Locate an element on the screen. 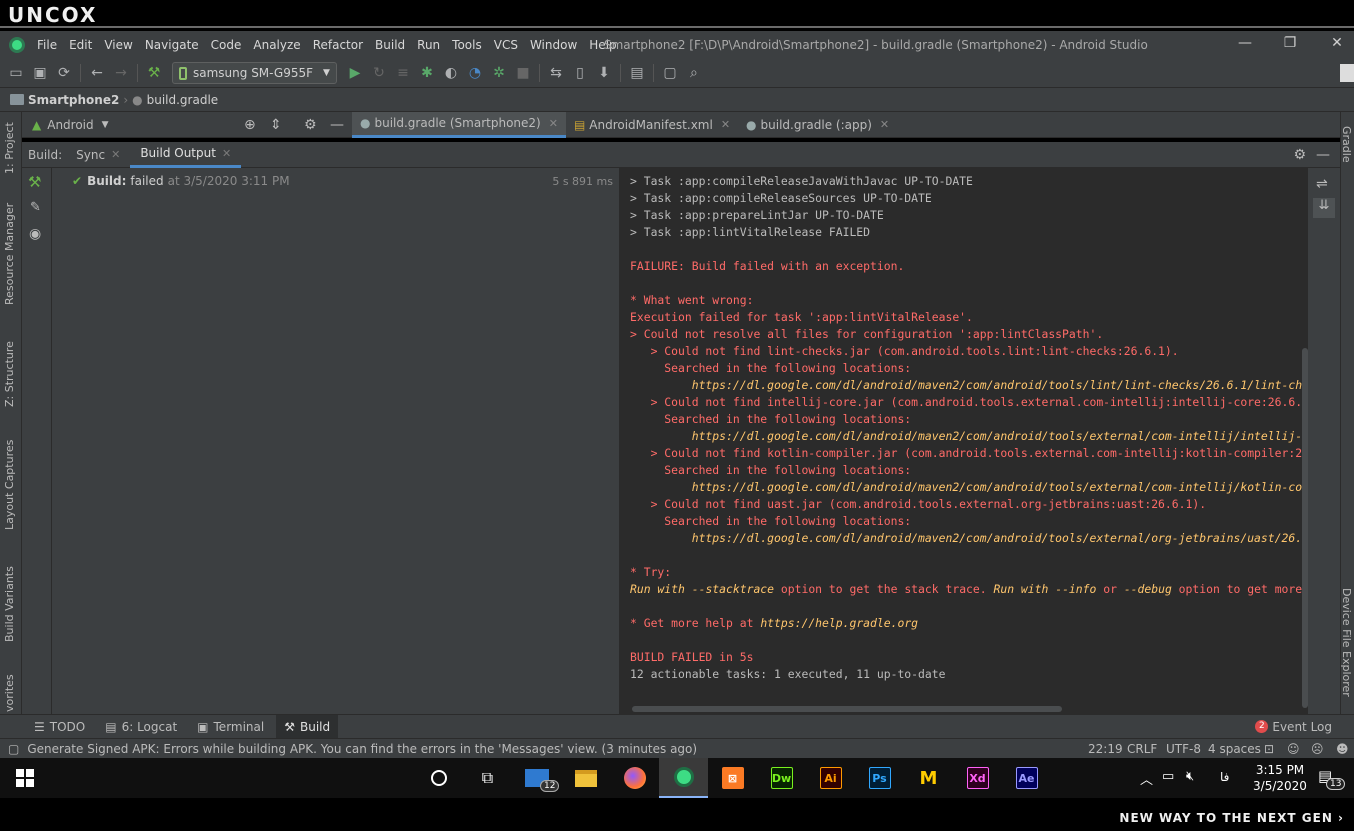  tool-window-layout-captures: Layout Captures is located at coordinates (9, 485).